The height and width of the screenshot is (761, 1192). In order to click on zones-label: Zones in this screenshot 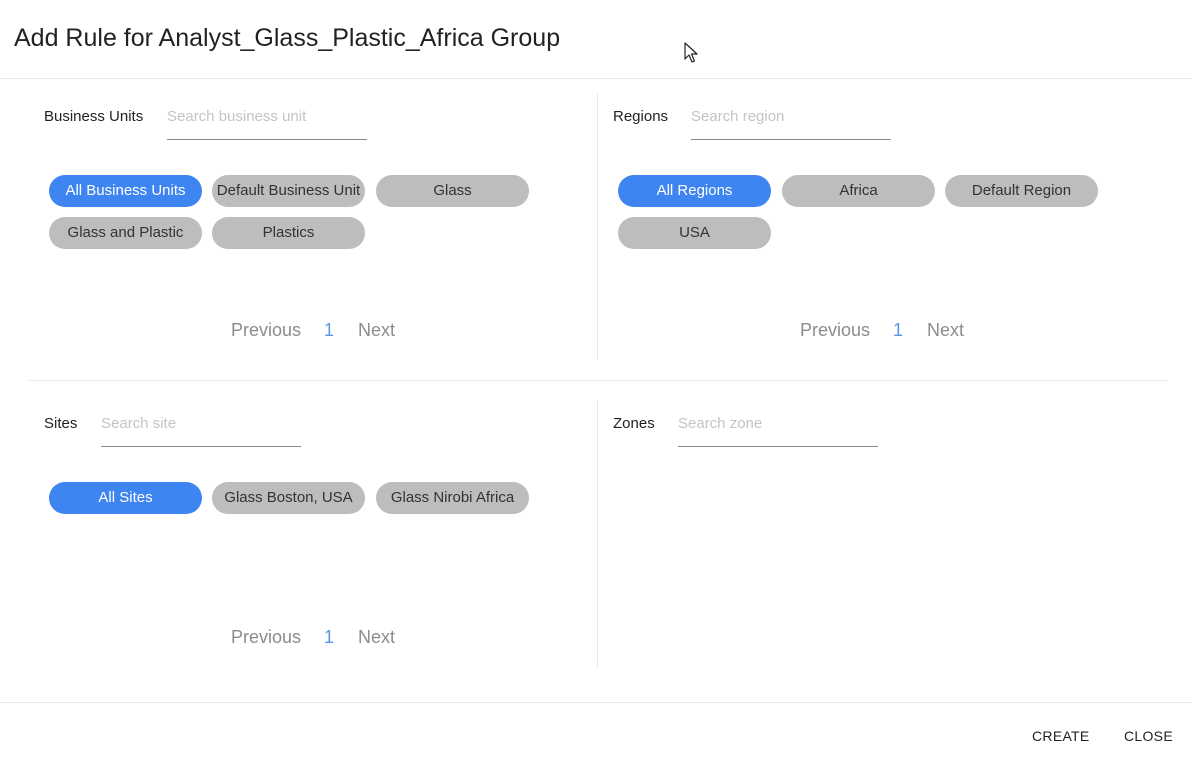, I will do `click(634, 423)`.